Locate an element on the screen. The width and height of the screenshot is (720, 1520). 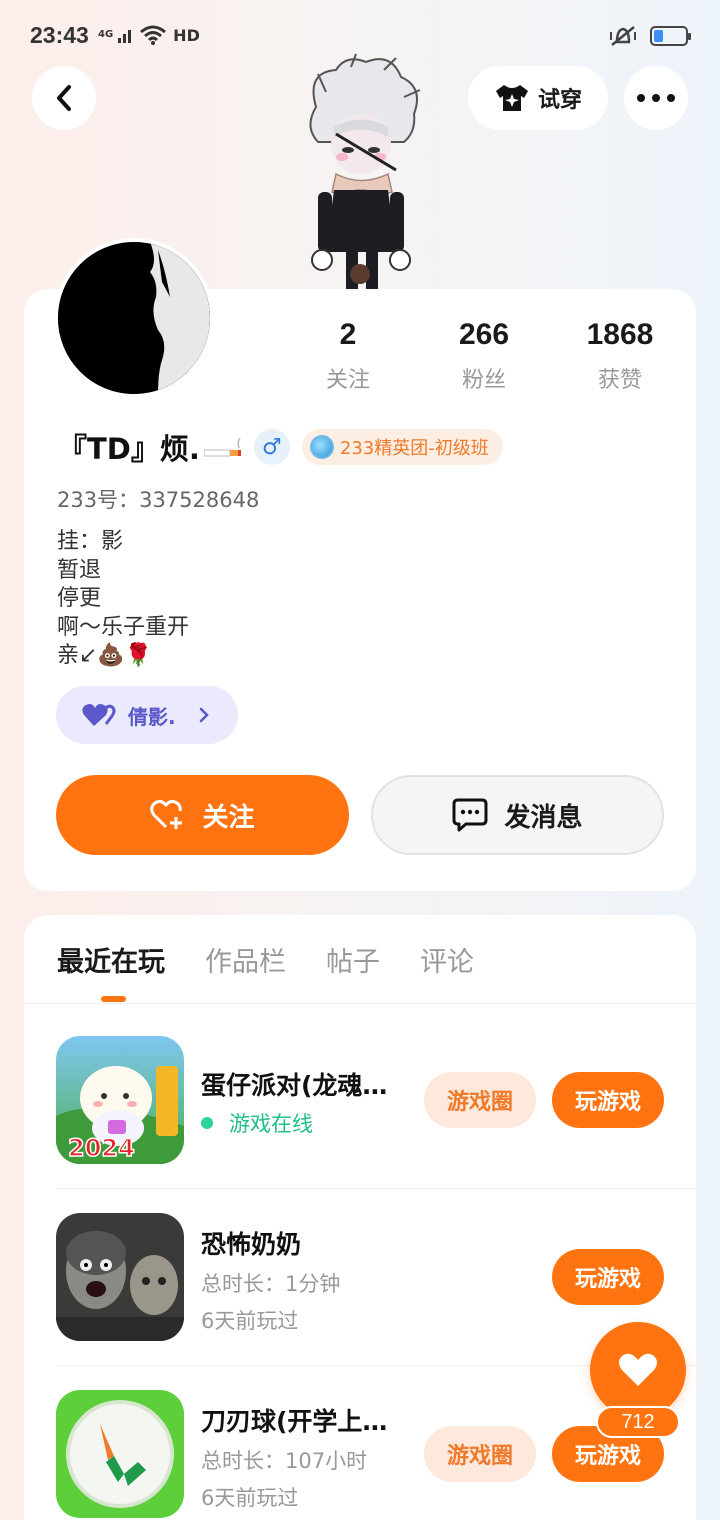
back-button is located at coordinates (64, 98).